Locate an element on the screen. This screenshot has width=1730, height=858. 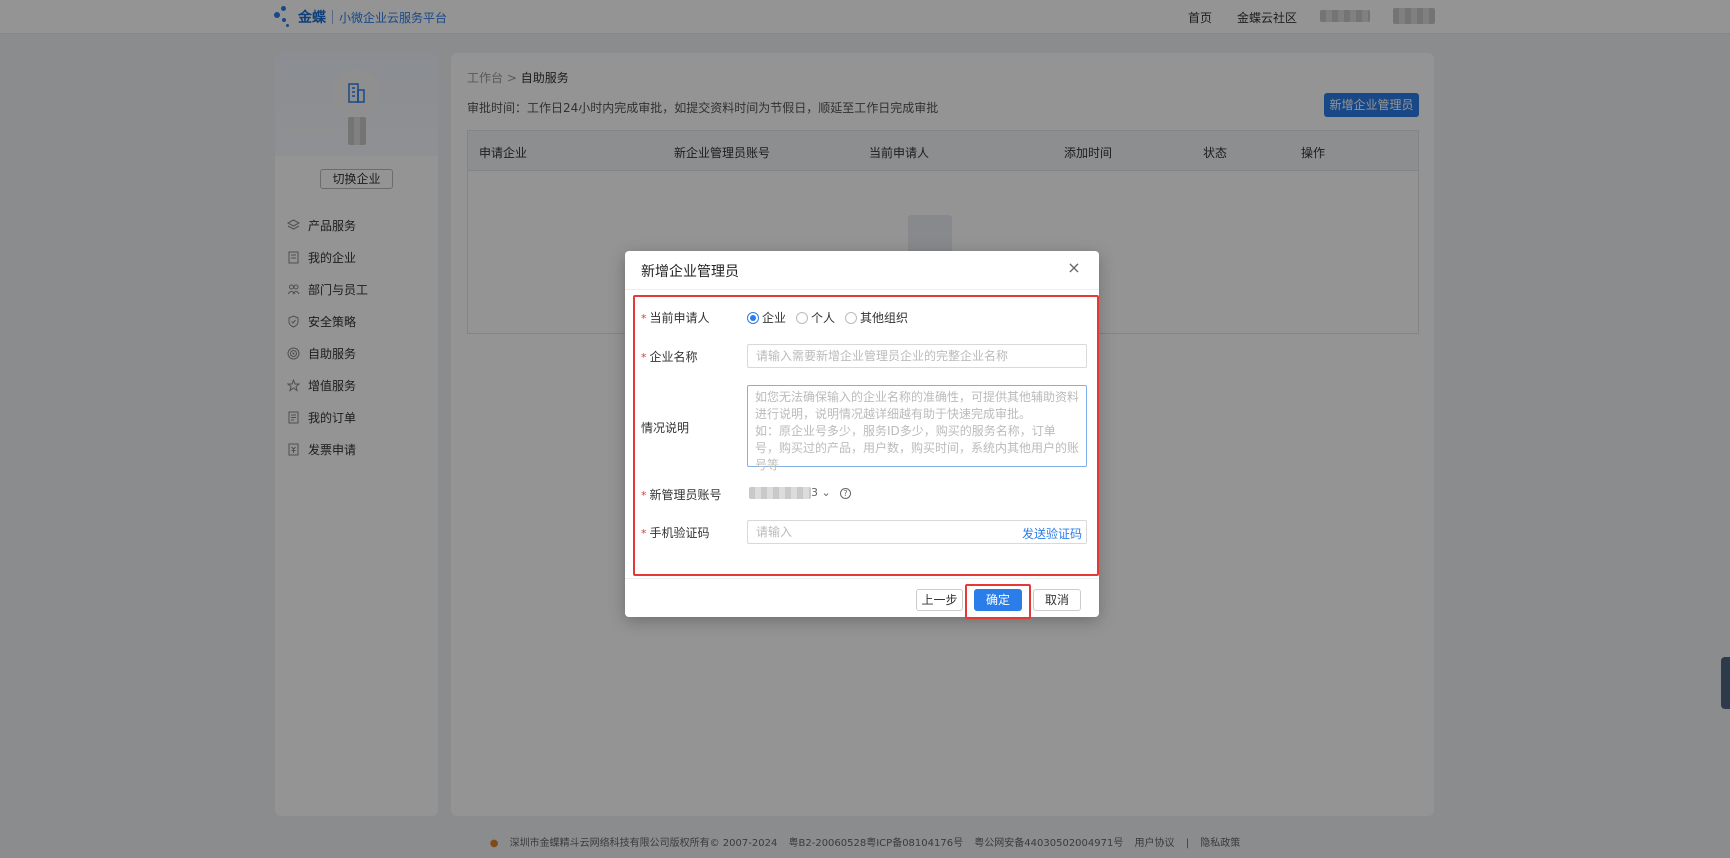
account-value-tail: 3 ⌄ is located at coordinates (821, 492).